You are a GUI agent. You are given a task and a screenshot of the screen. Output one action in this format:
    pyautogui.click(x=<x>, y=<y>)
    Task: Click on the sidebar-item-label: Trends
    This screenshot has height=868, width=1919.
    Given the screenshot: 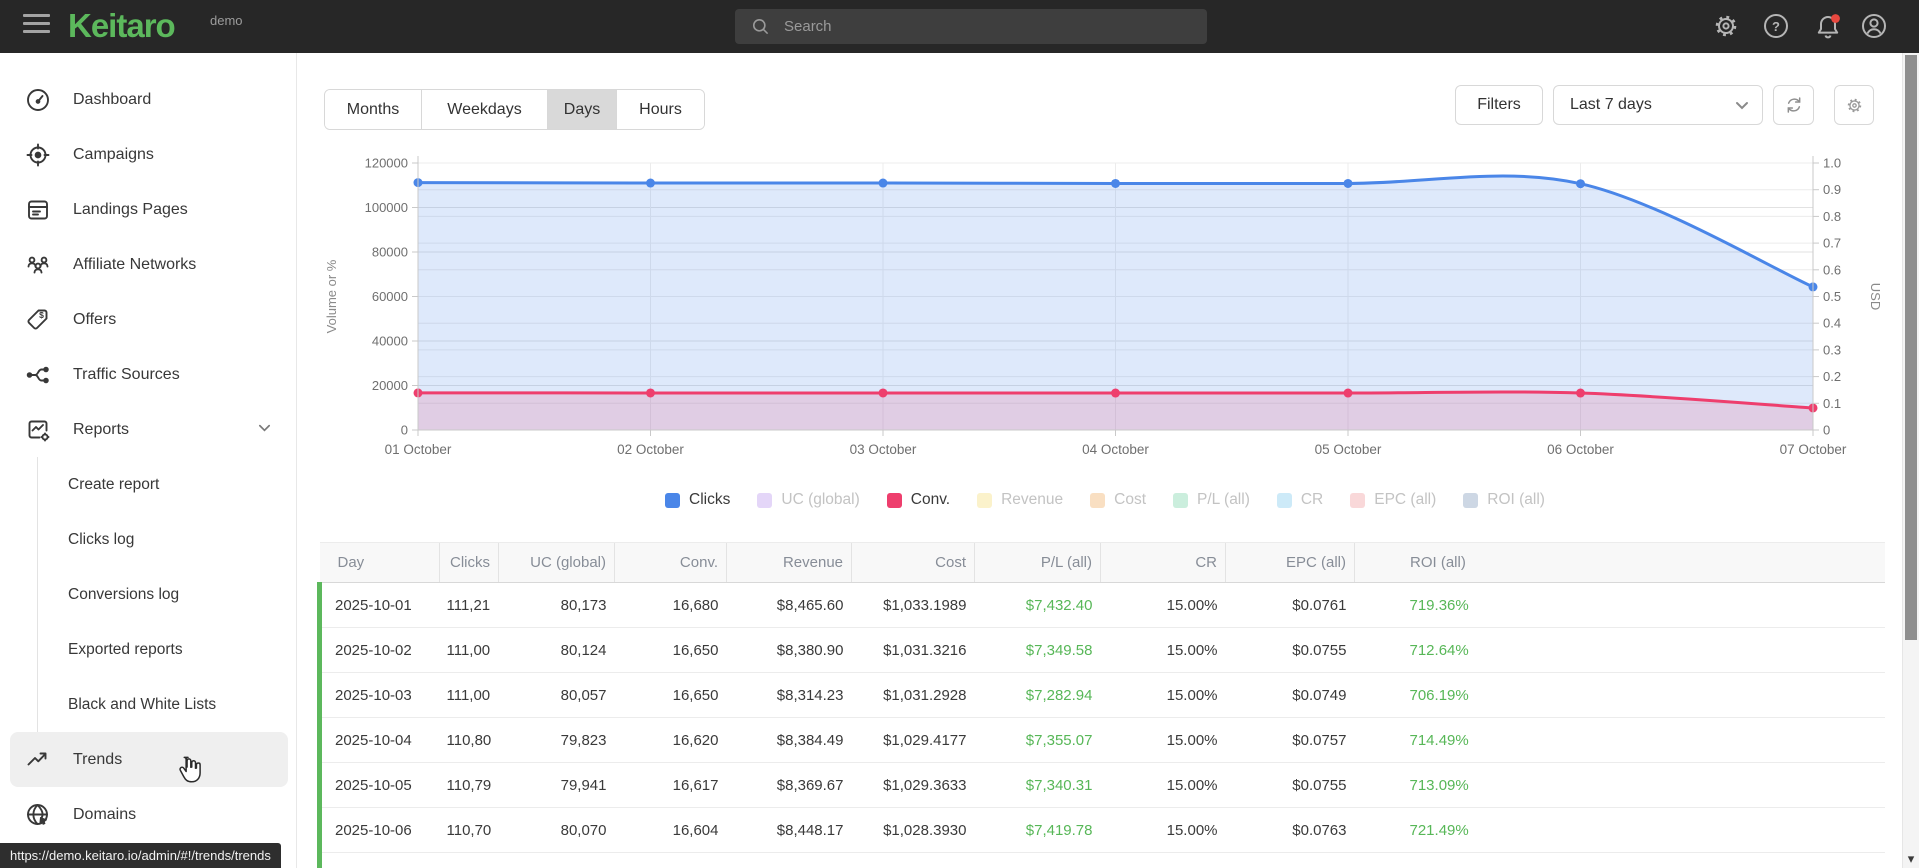 What is the action you would take?
    pyautogui.click(x=98, y=759)
    